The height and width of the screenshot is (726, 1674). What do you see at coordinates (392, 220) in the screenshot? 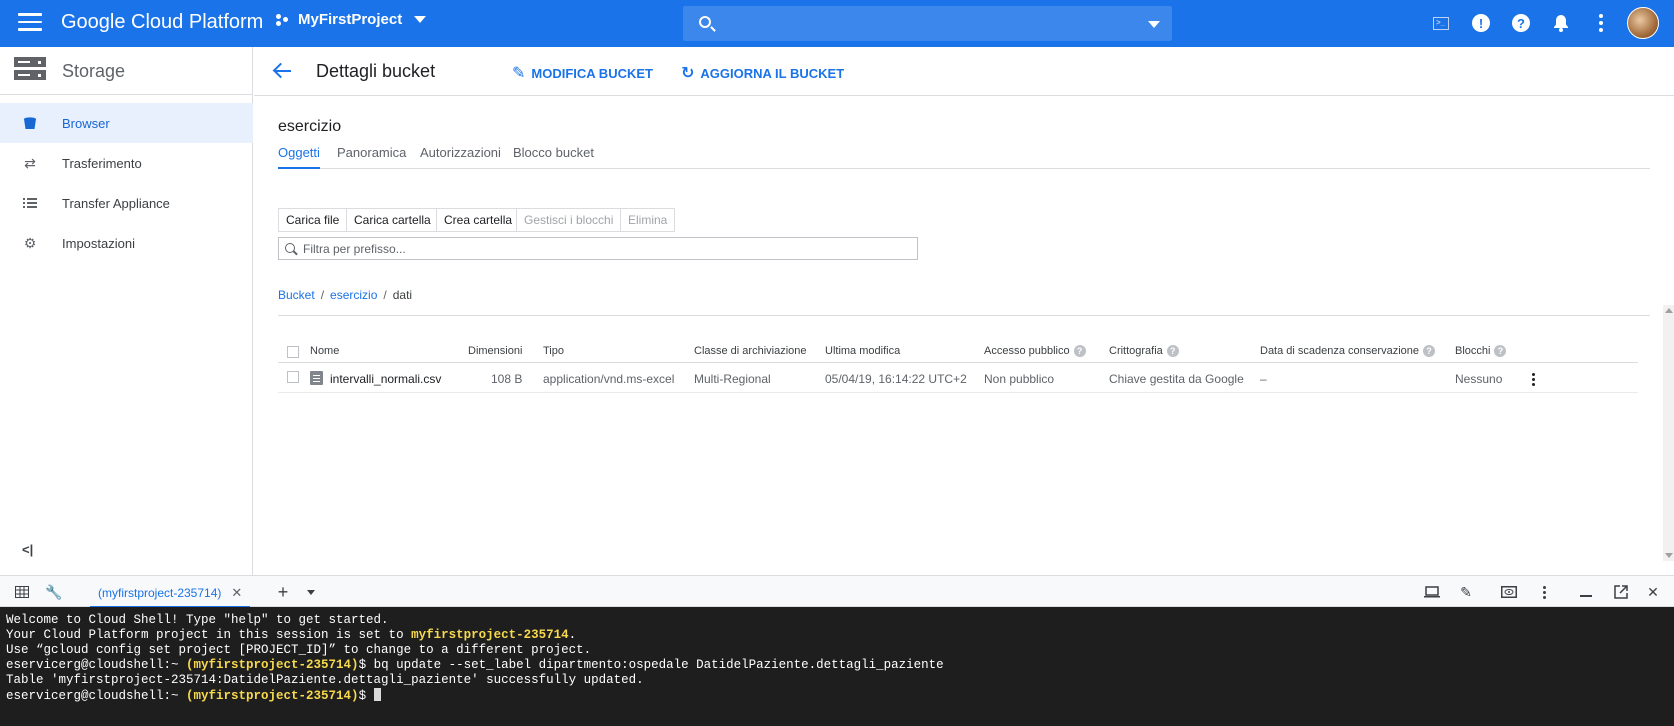
I see `upload-folder-button: Carica cartella` at bounding box center [392, 220].